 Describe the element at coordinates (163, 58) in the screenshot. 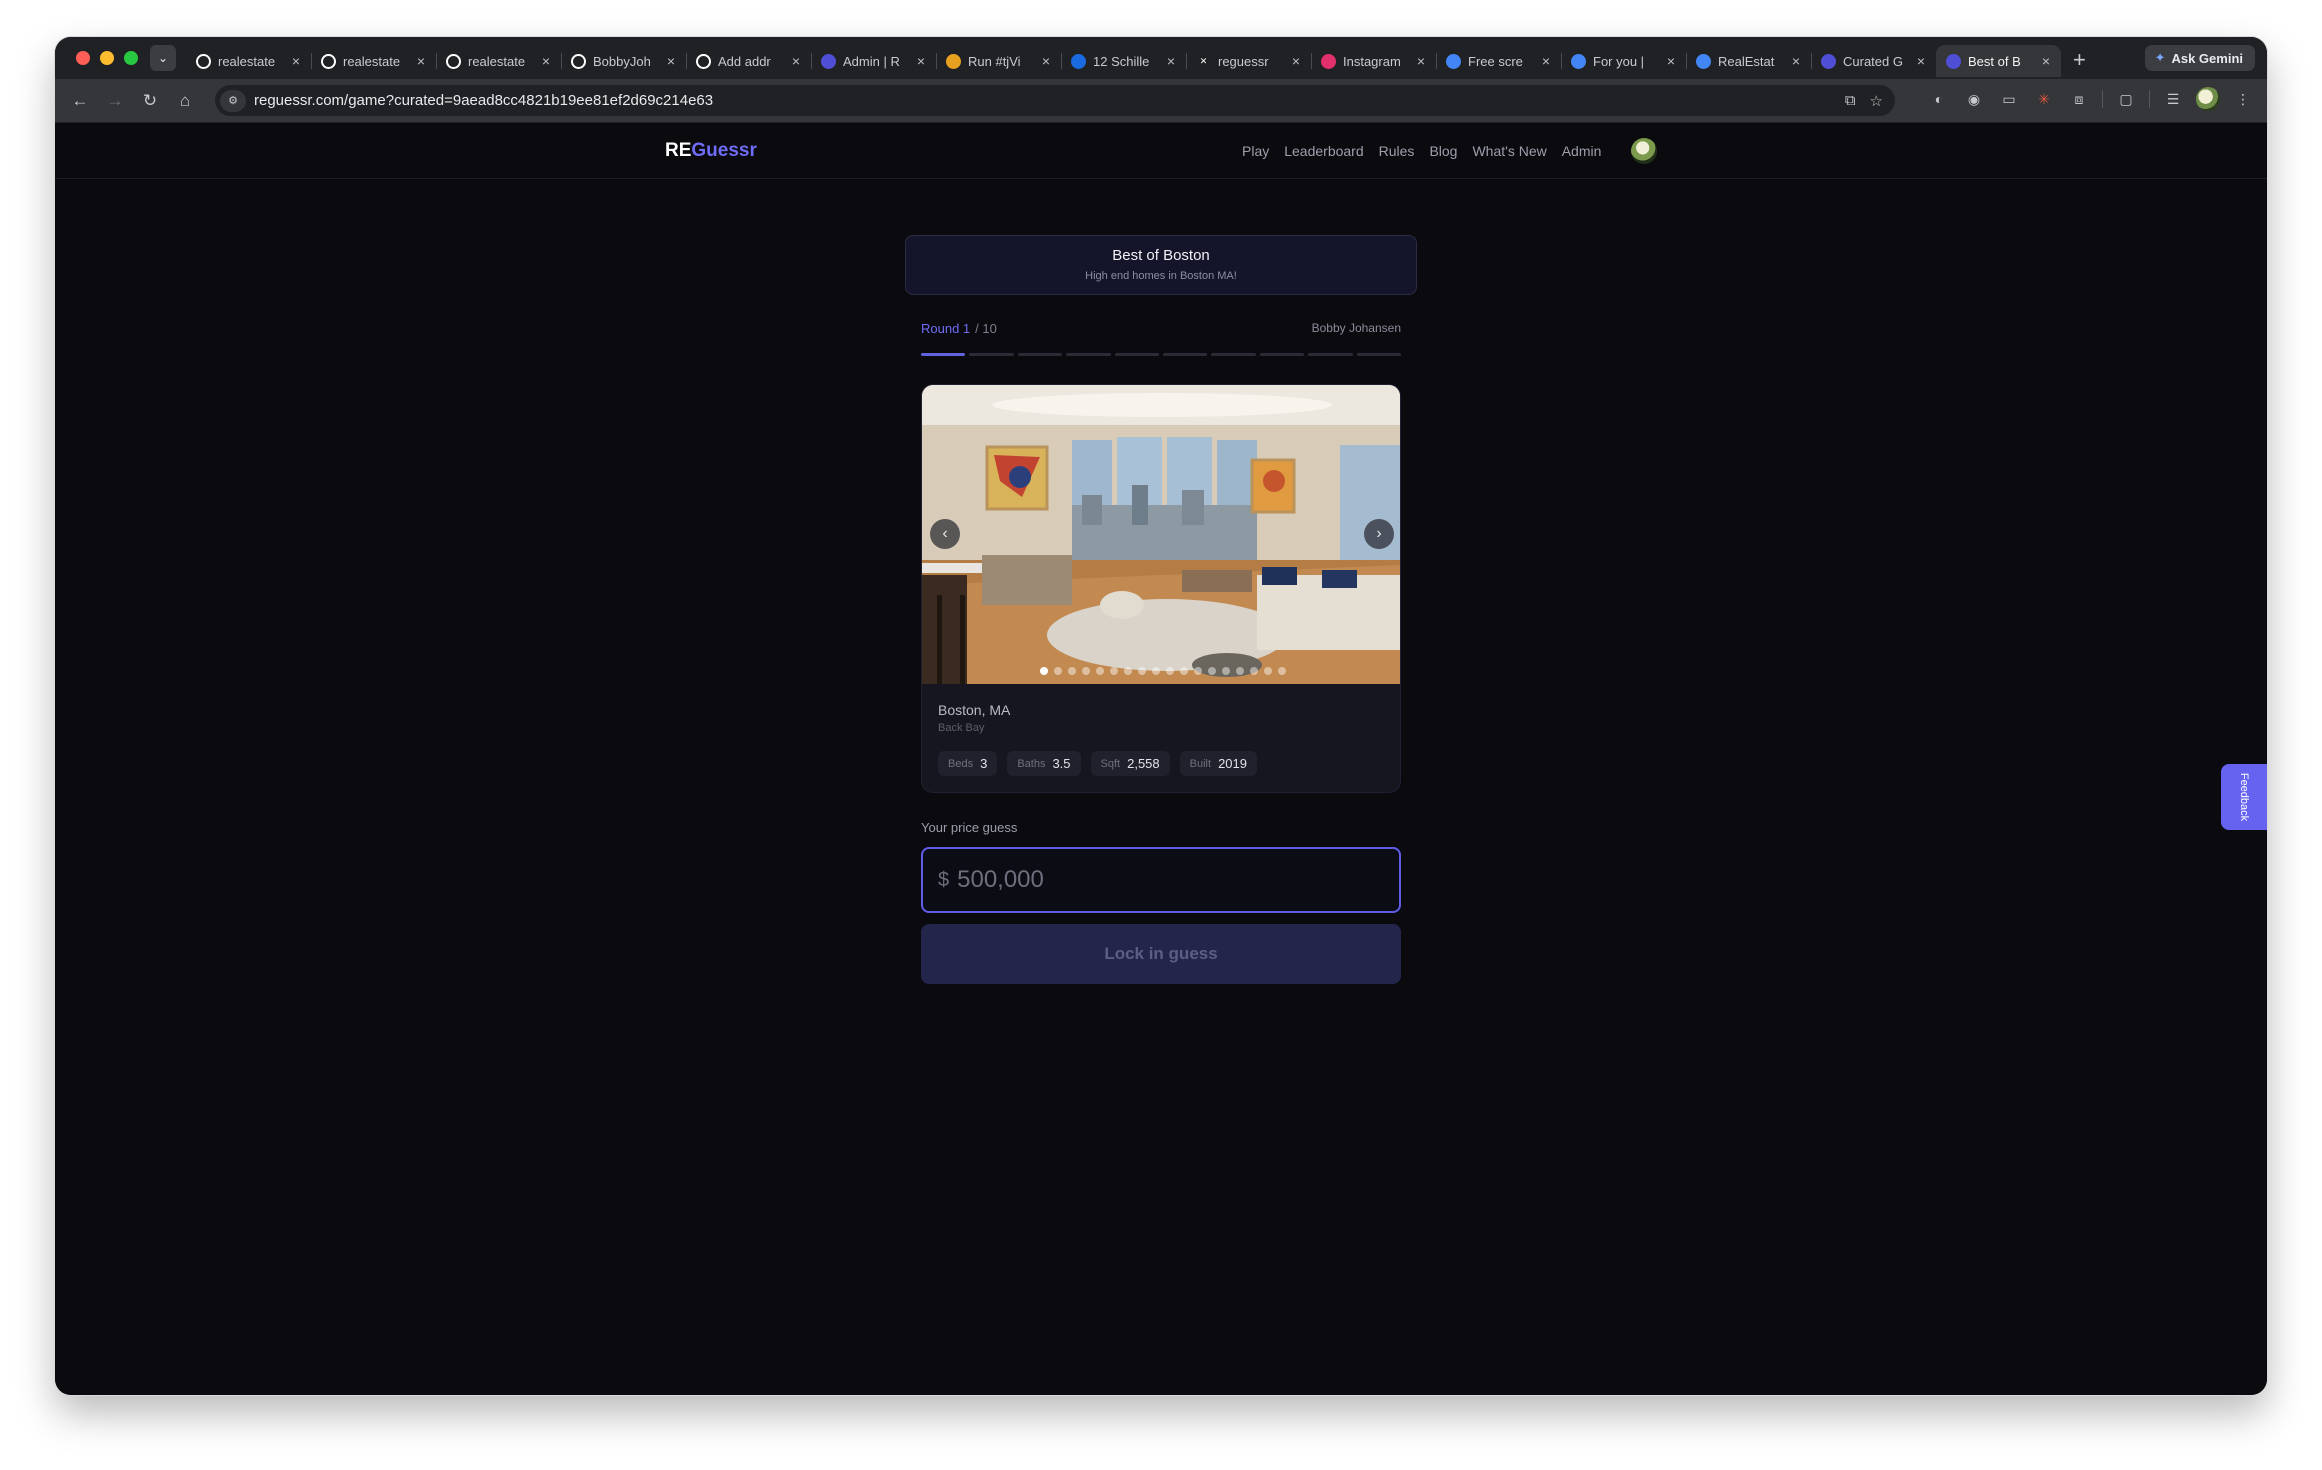

I see `tab-search-button: ⌄` at that location.